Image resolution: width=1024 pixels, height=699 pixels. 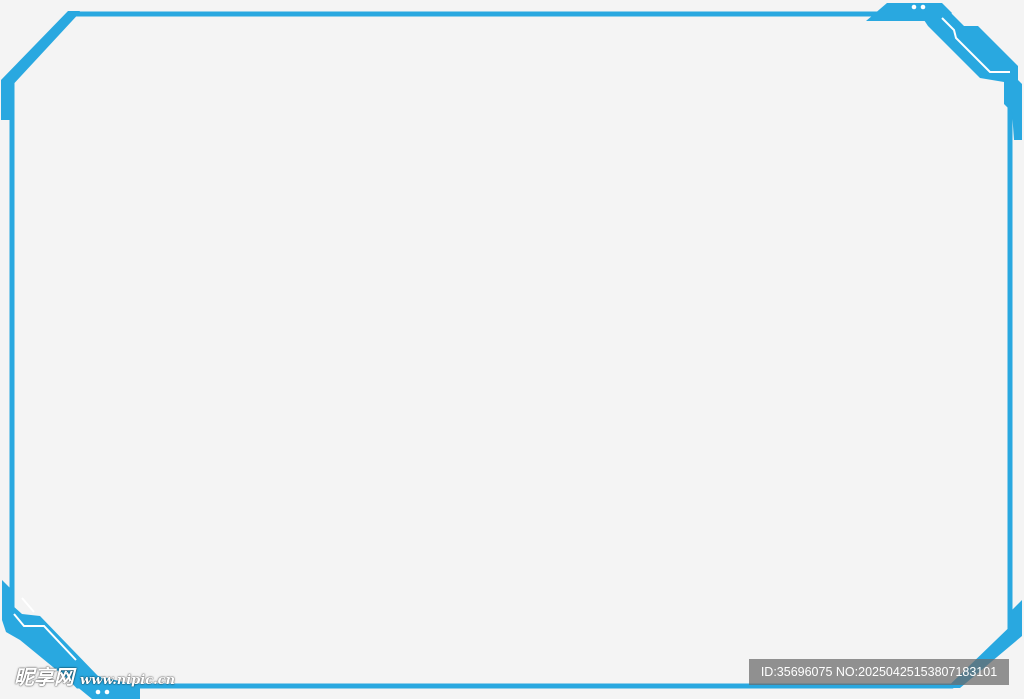 I want to click on corner-top-right, so click(x=971, y=77).